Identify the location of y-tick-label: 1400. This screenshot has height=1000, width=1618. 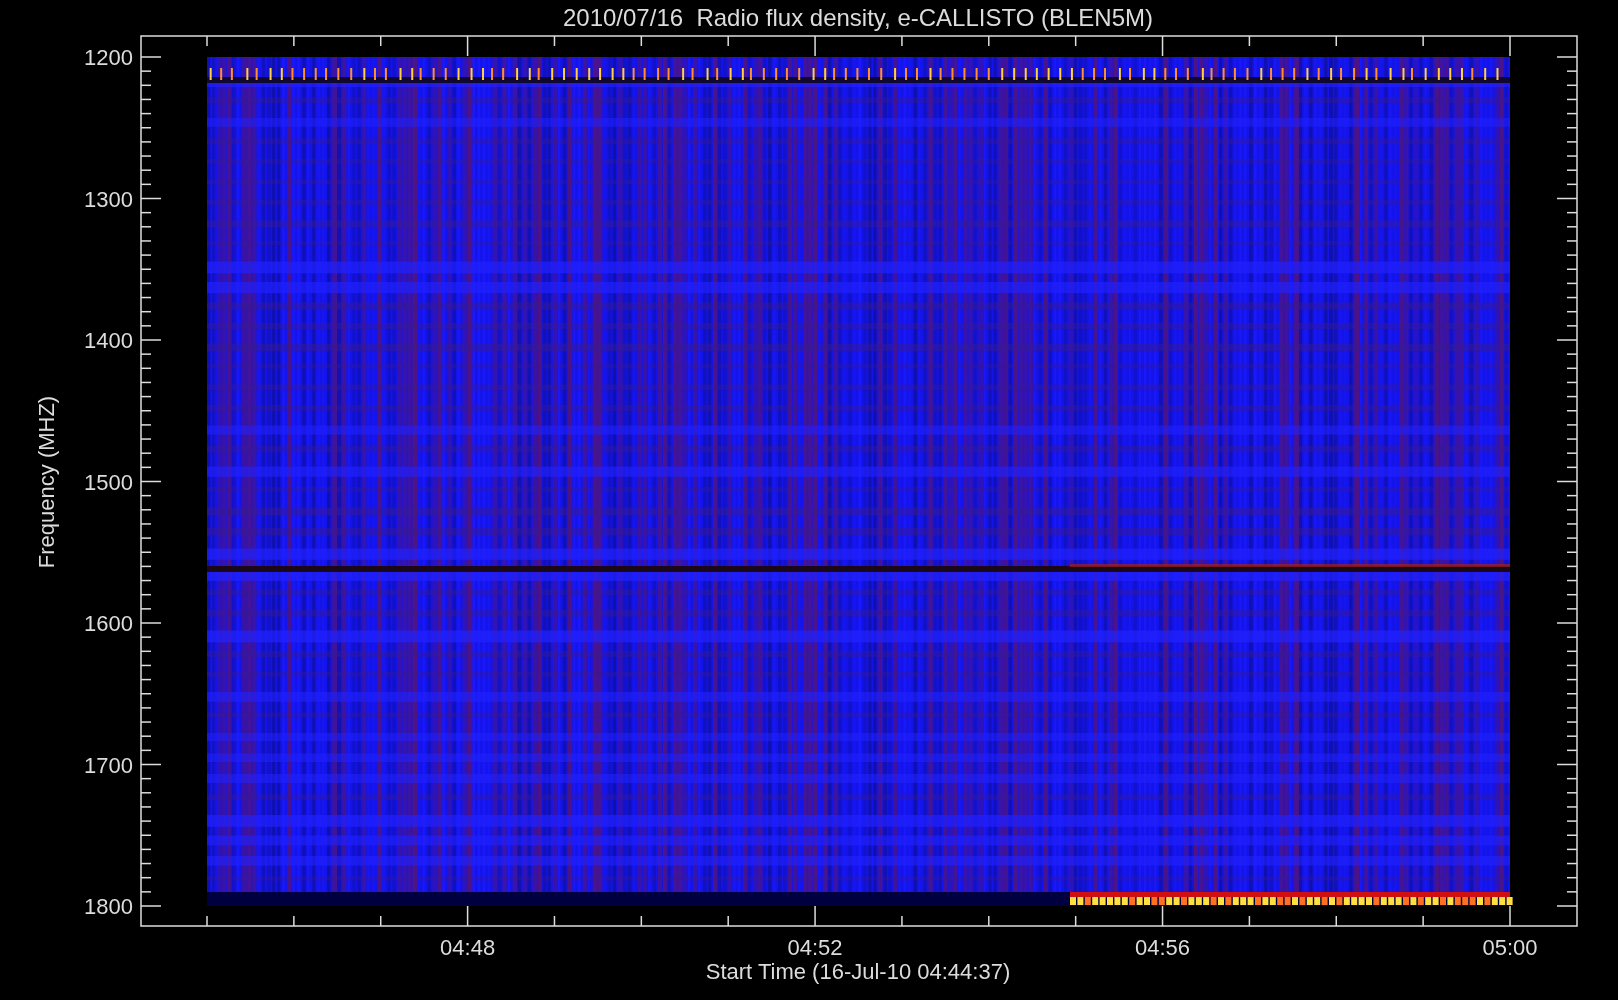
(108, 340).